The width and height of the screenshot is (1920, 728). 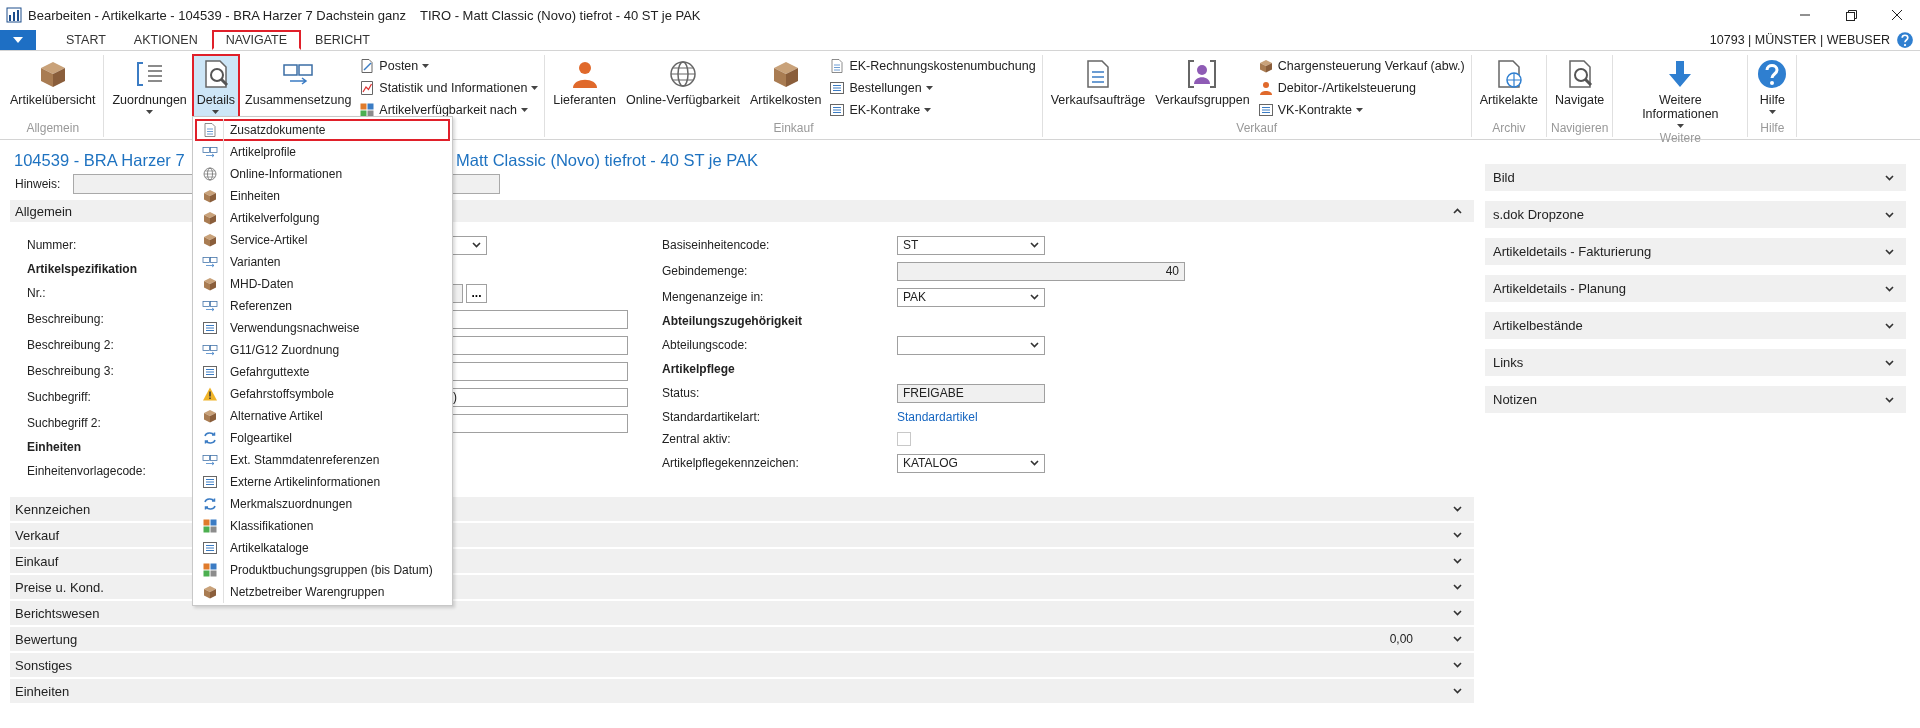 I want to click on document-pencil-icon, so click(x=367, y=65).